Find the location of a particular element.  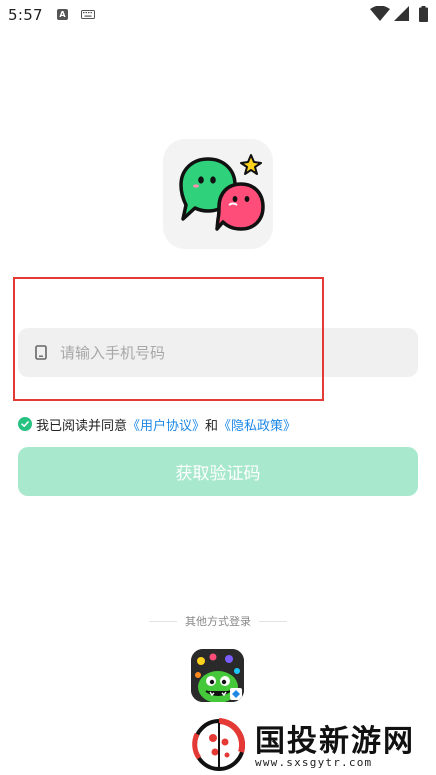

agreement-row: 我已阅读并同意 《用户协议》 和 《隐私政策》 is located at coordinates (157, 424).